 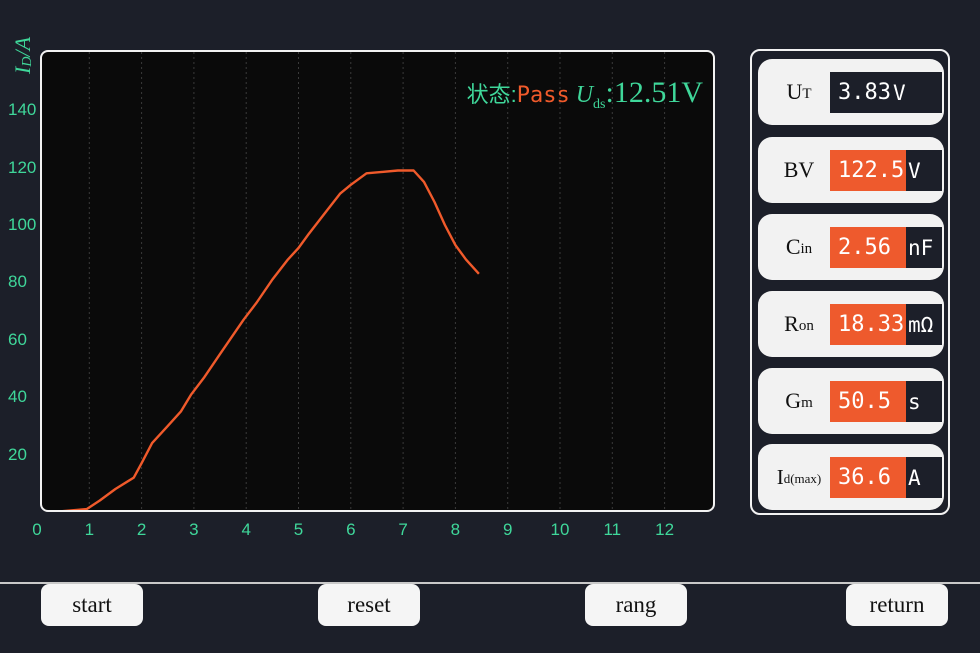 What do you see at coordinates (868, 477) in the screenshot?
I see `param-value: 36.6` at bounding box center [868, 477].